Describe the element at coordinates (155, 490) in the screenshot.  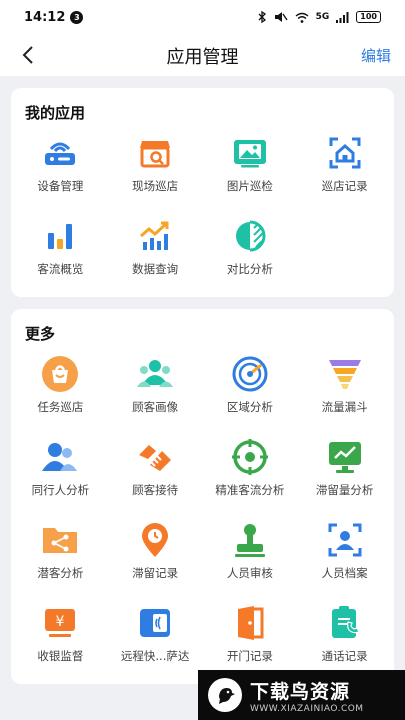
I see `app-label: 顾客接待` at that location.